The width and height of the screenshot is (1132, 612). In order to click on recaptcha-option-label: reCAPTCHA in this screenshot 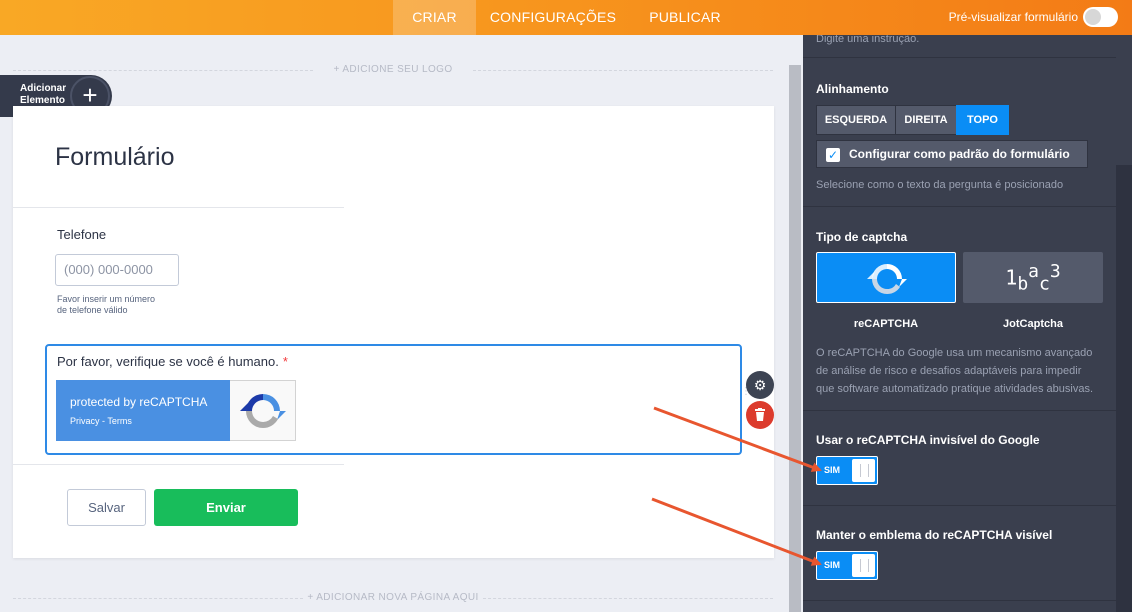, I will do `click(886, 324)`.